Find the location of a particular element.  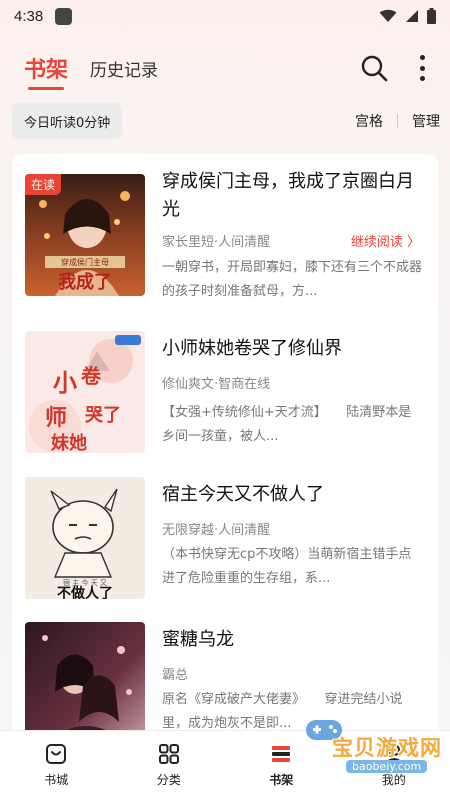

status-icons is located at coordinates (407, 16).